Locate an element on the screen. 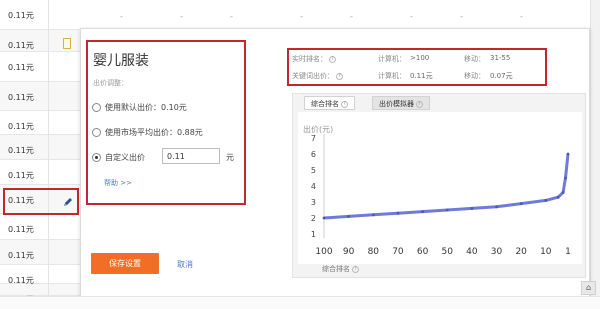 The image size is (600, 309). radio-label: 使用默认出价：0.10元 is located at coordinates (146, 107).